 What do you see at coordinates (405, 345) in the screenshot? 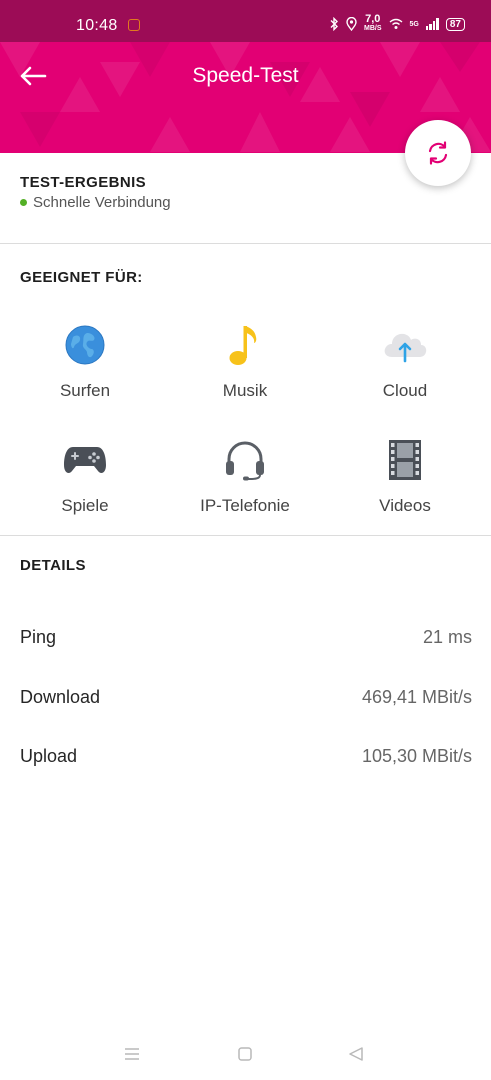
I see `cloud-upload-icon` at bounding box center [405, 345].